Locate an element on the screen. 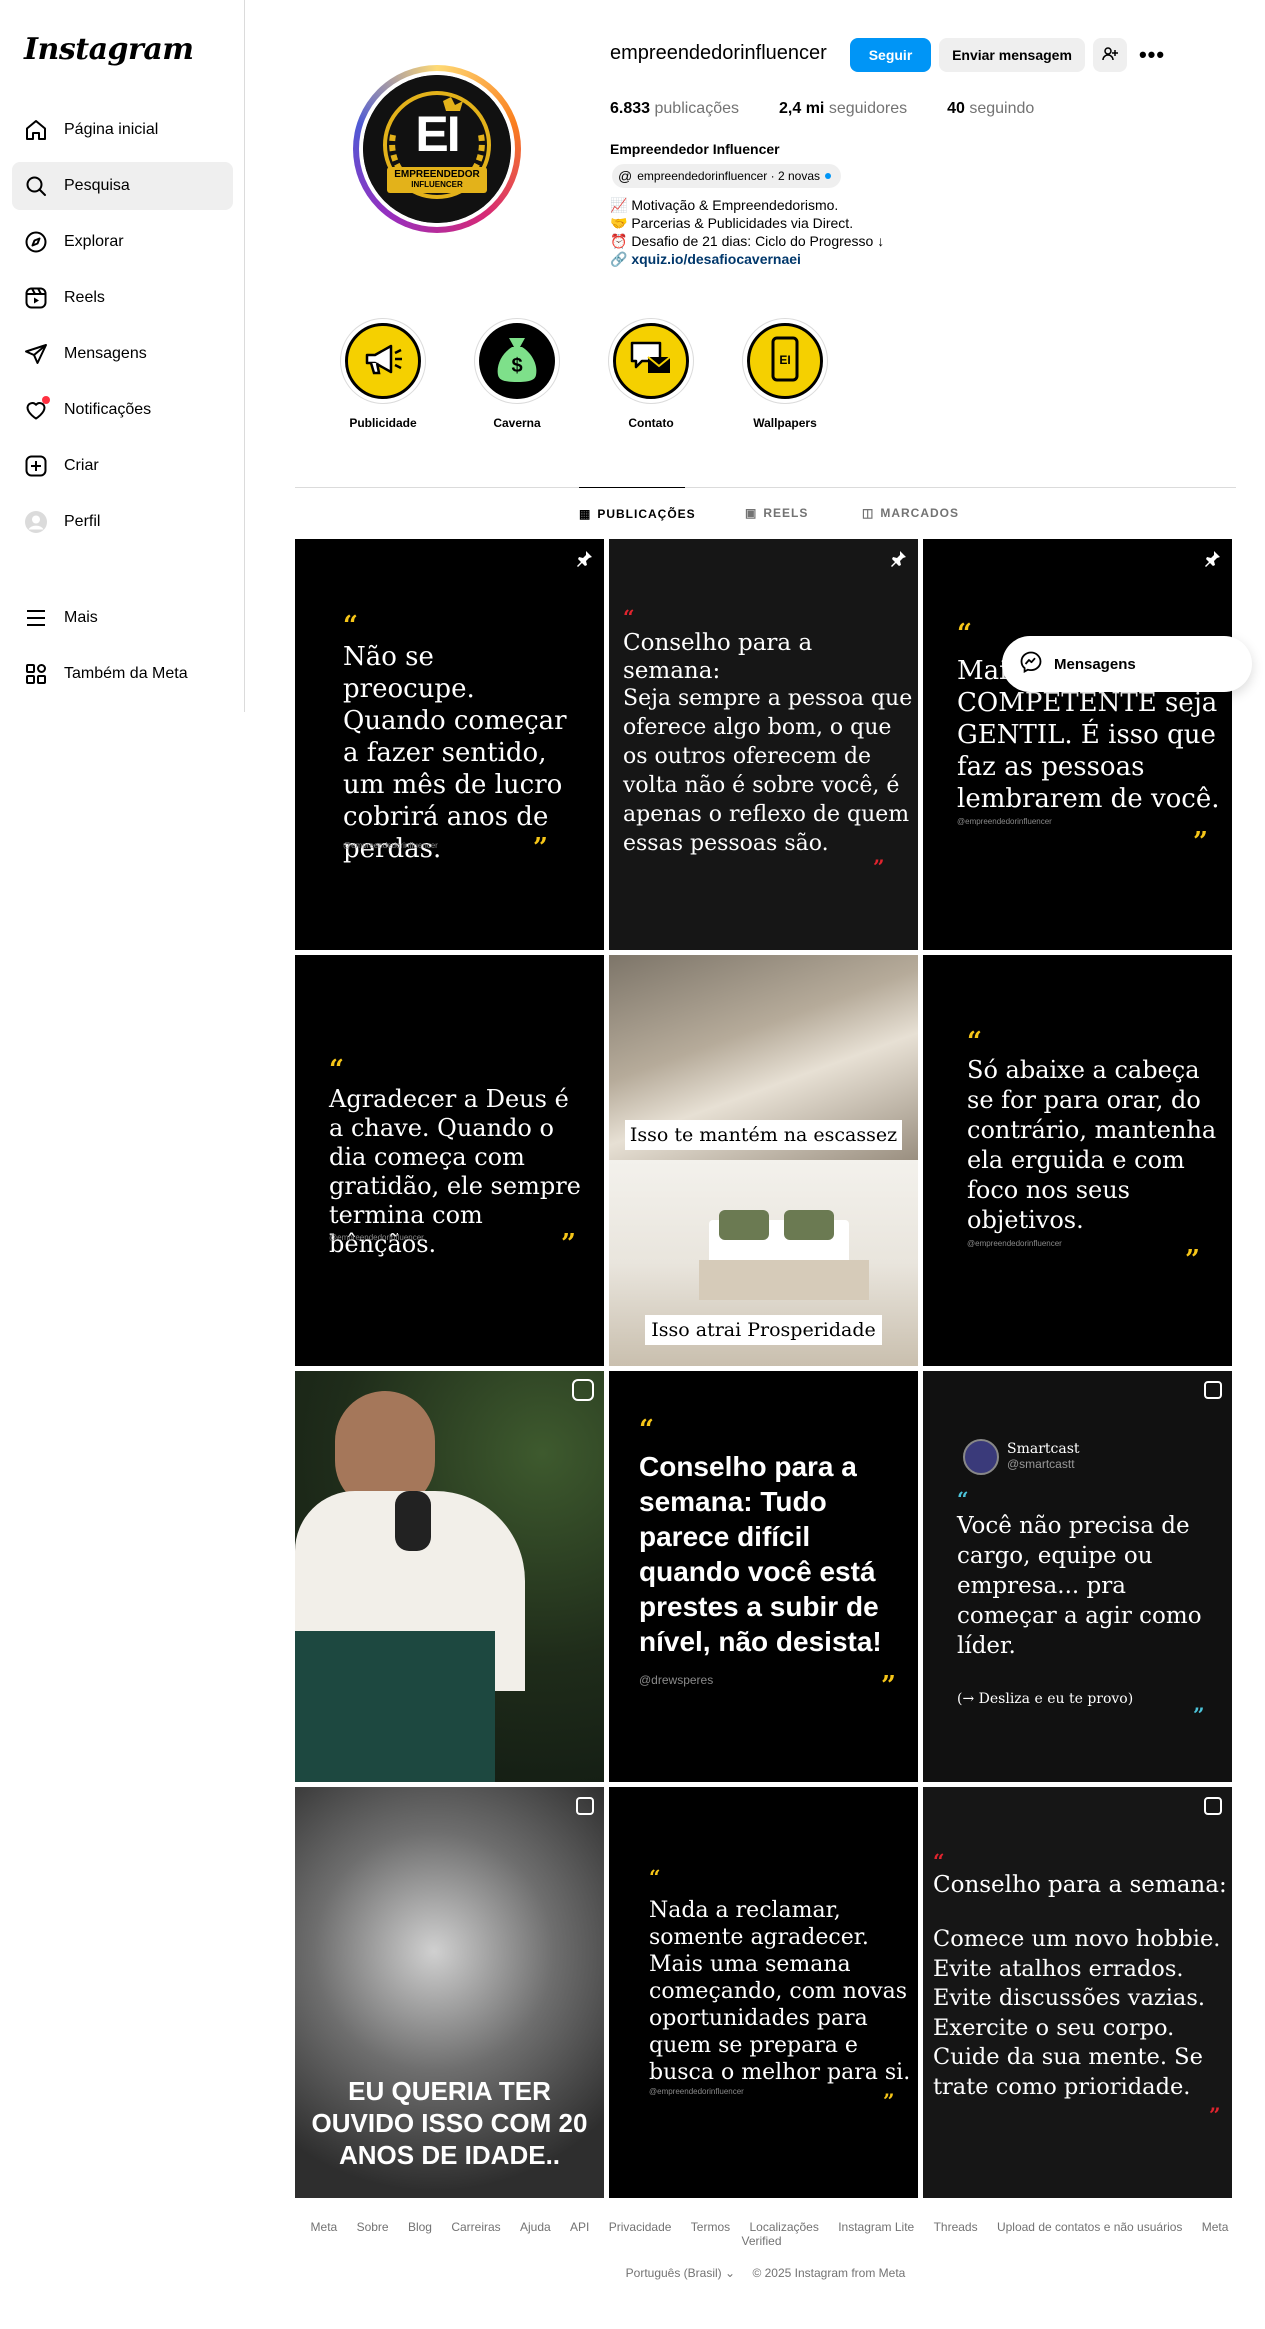  phone-icon: EI is located at coordinates (785, 361).